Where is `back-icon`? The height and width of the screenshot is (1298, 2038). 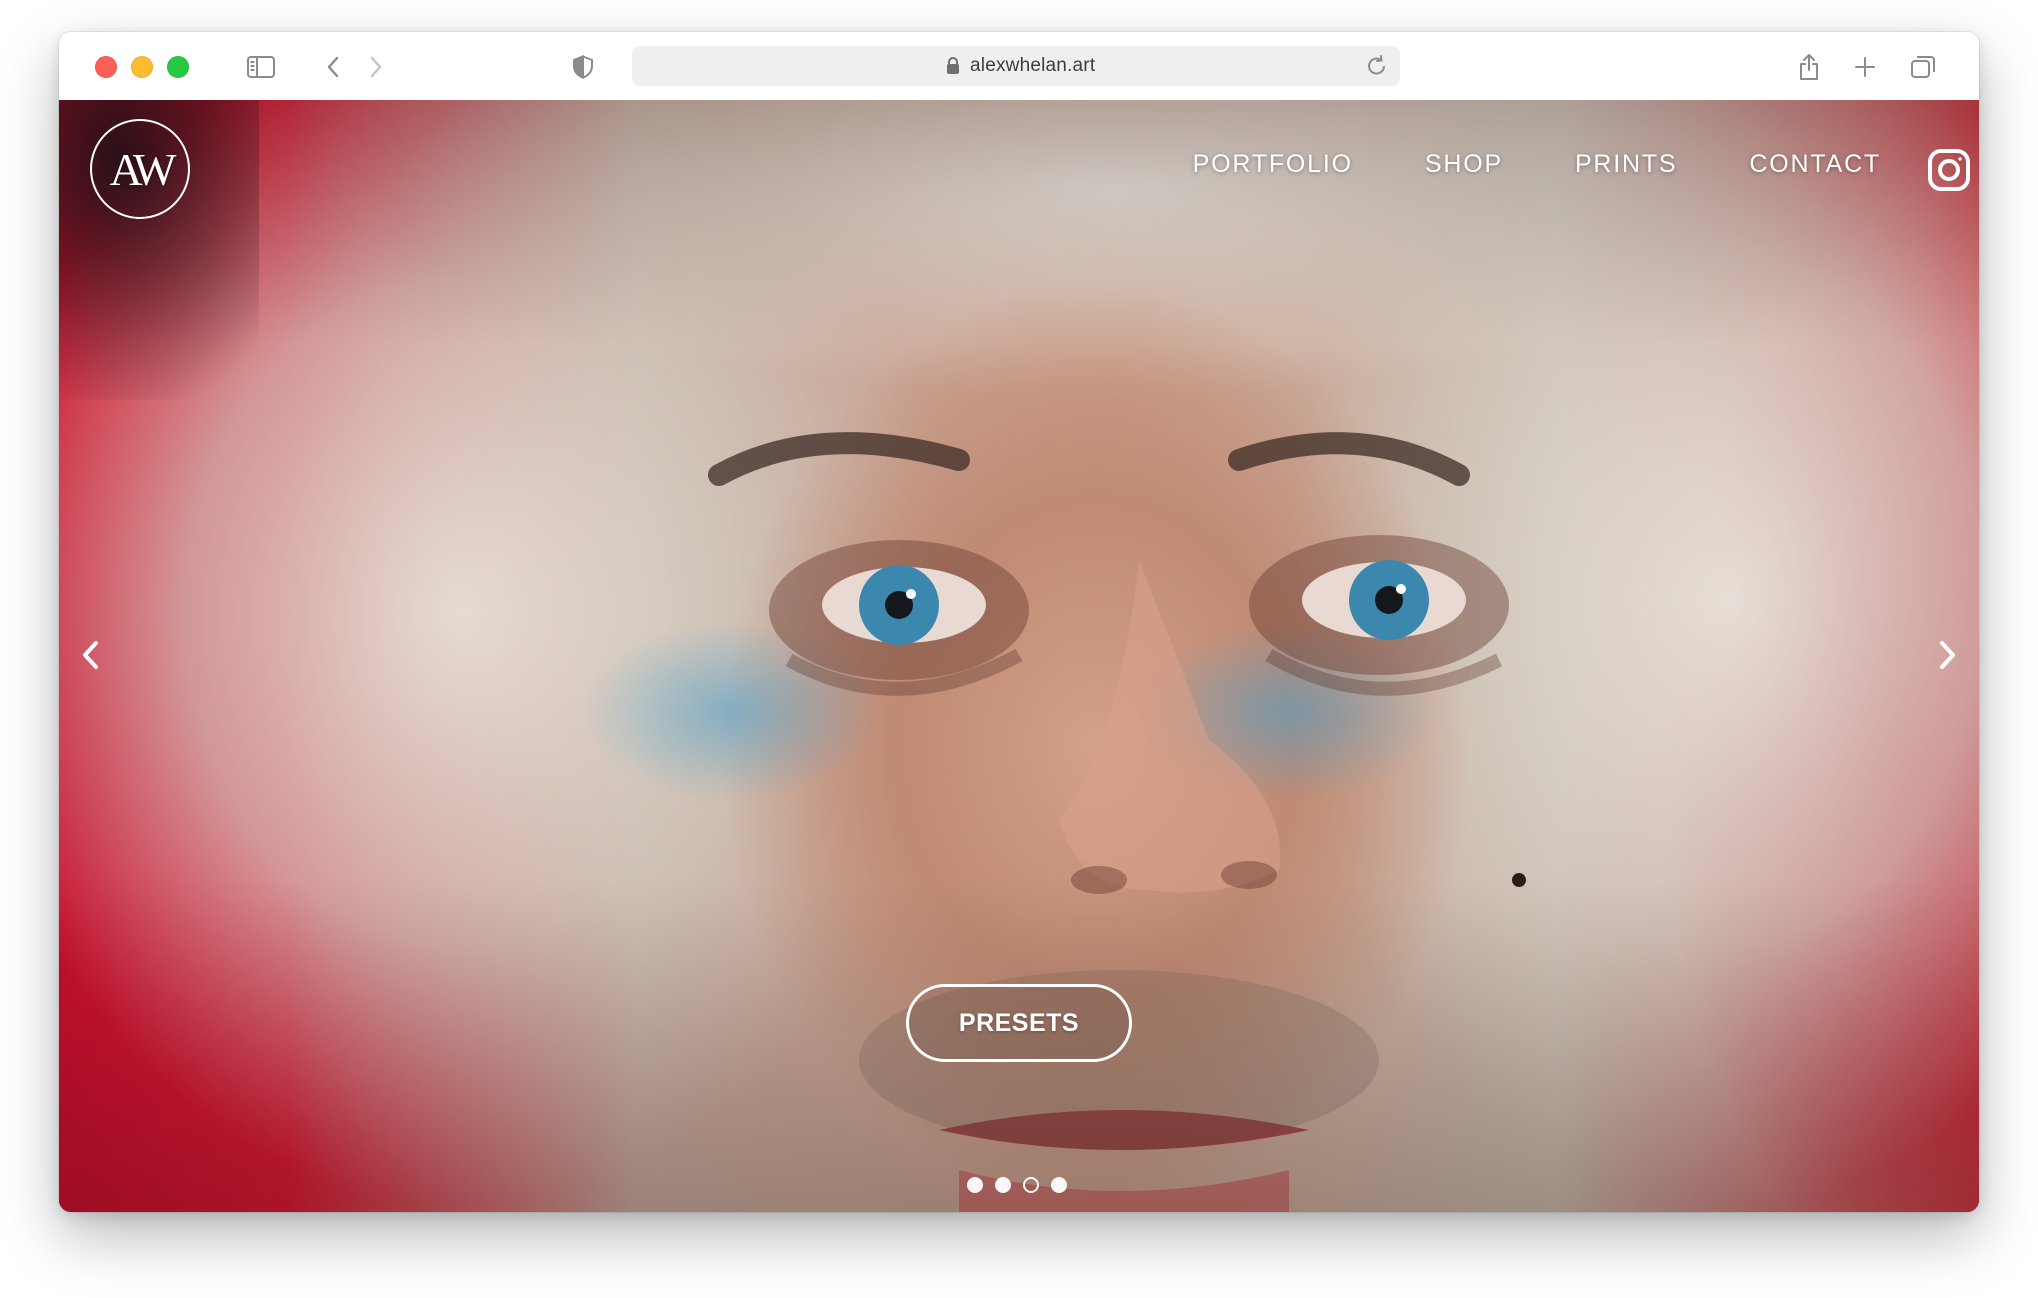
back-icon is located at coordinates (333, 67).